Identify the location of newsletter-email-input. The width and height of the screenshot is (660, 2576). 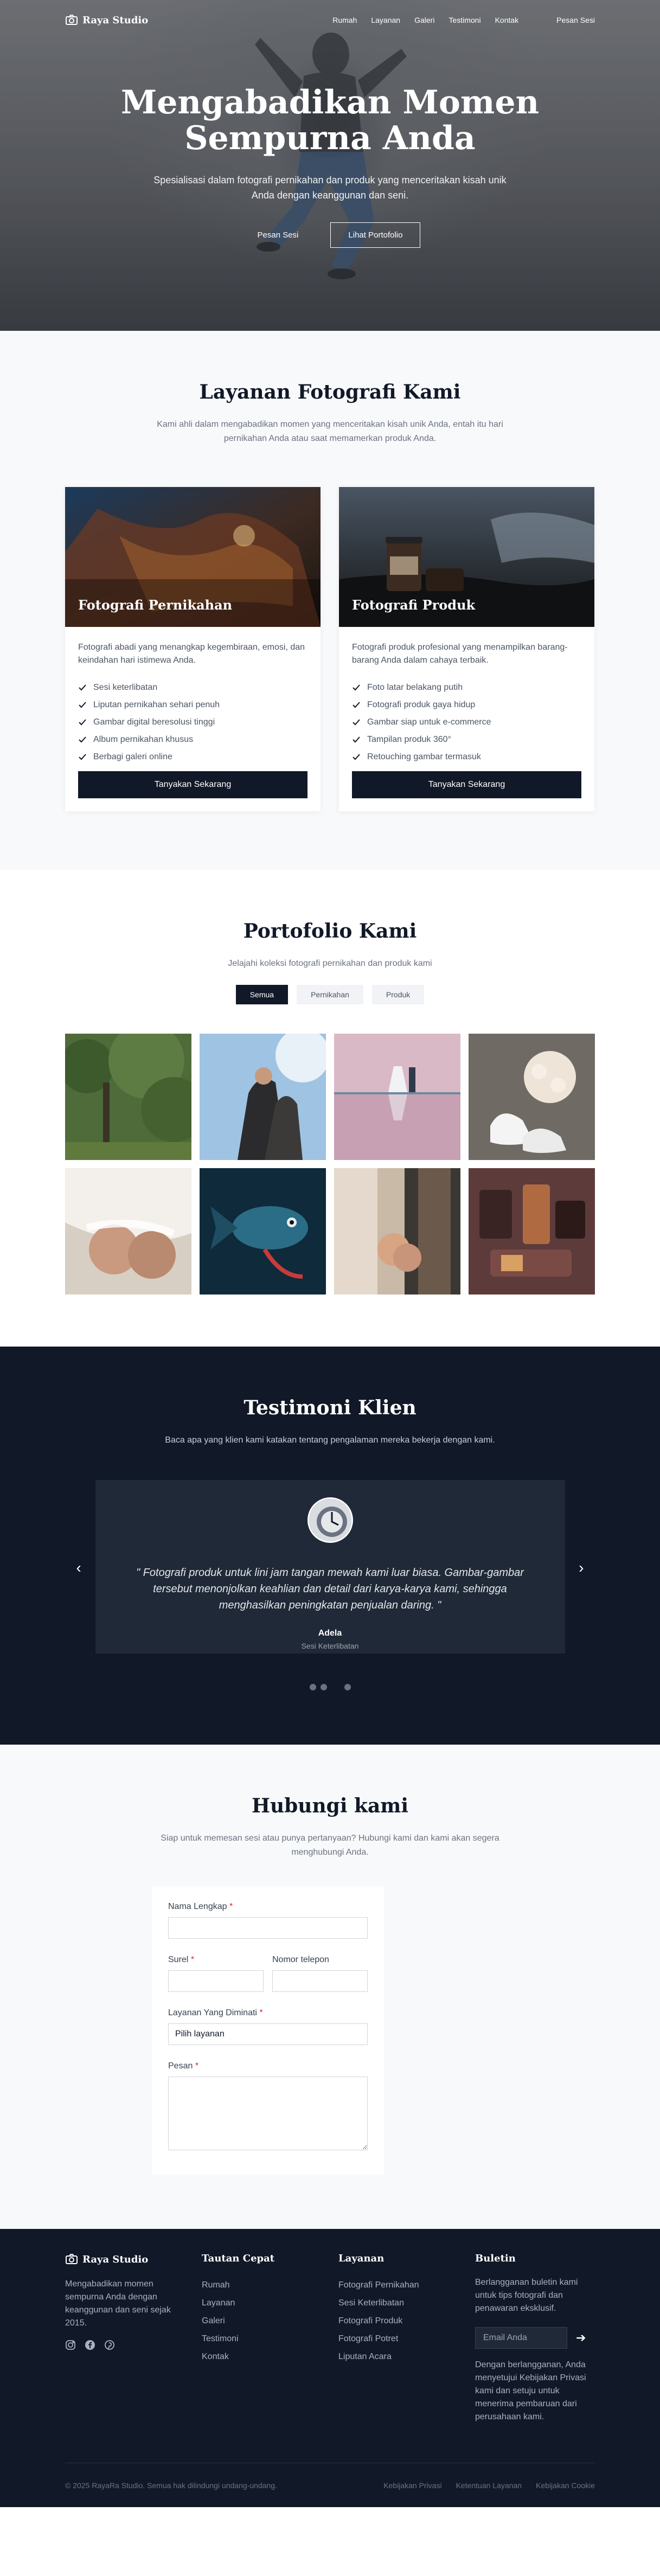
(521, 2338).